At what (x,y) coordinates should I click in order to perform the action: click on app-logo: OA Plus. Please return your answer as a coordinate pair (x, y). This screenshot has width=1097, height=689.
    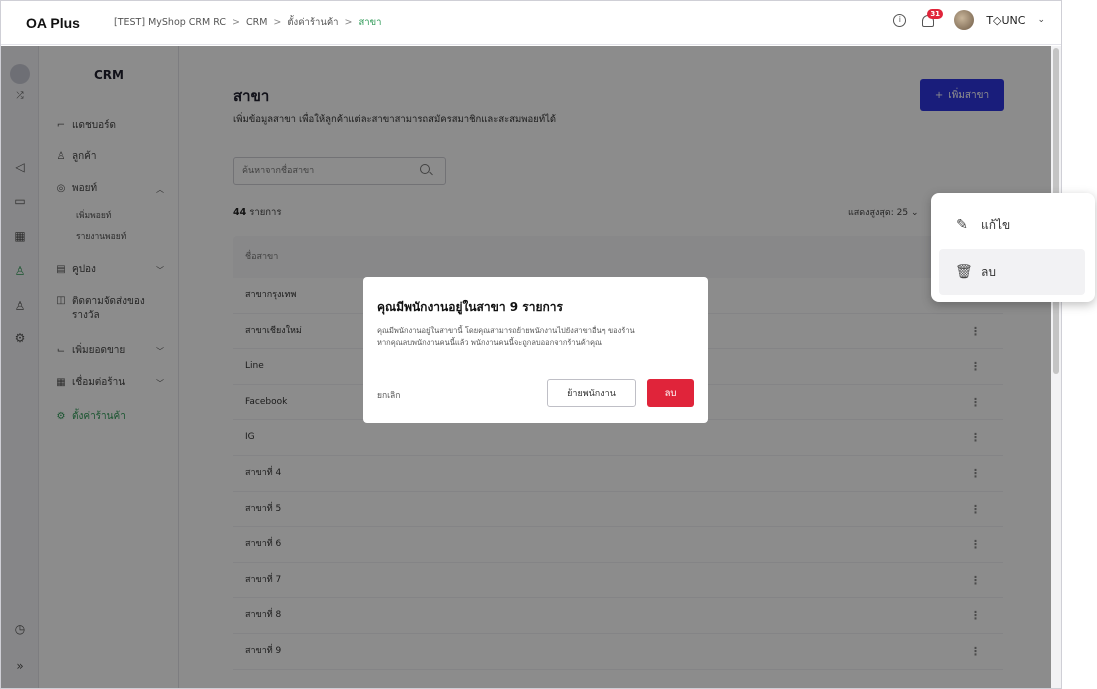
    Looking at the image, I should click on (53, 22).